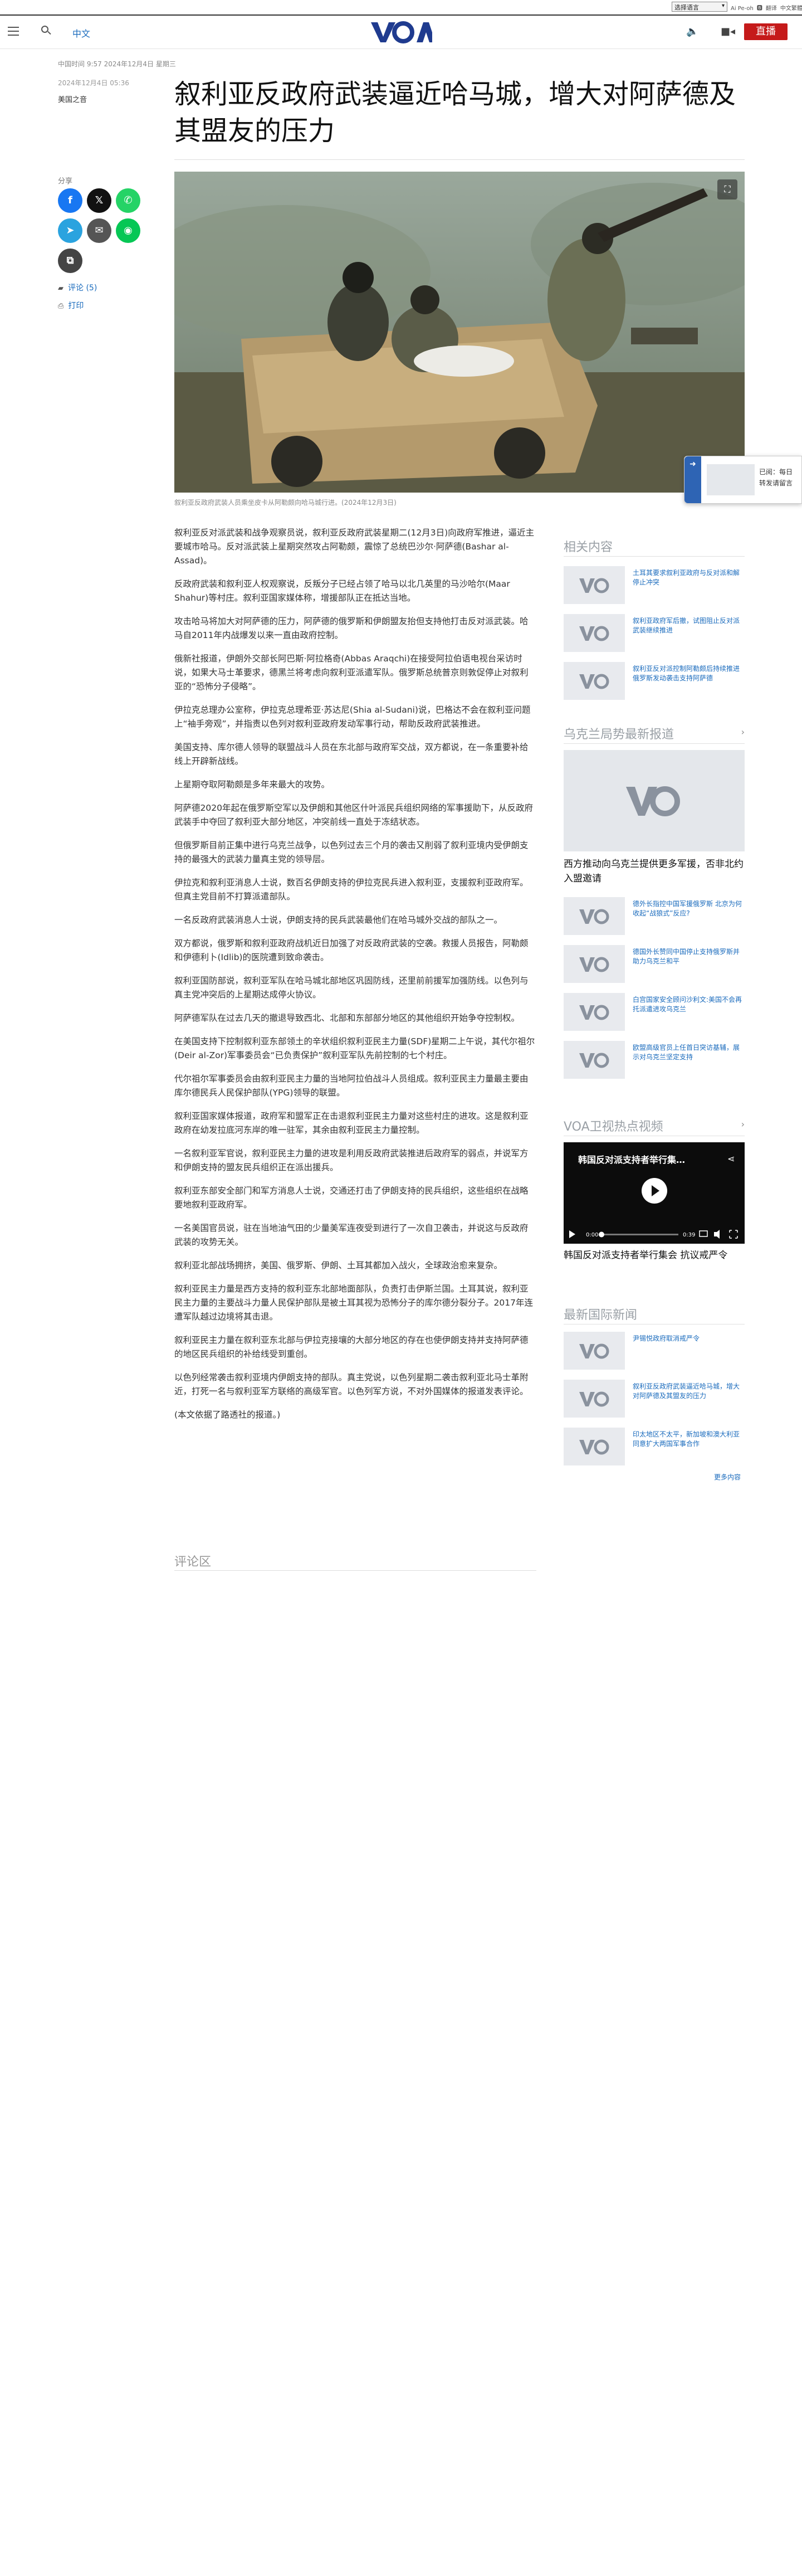 The height and width of the screenshot is (2576, 802). What do you see at coordinates (766, 31) in the screenshot?
I see `live-button: 直播` at bounding box center [766, 31].